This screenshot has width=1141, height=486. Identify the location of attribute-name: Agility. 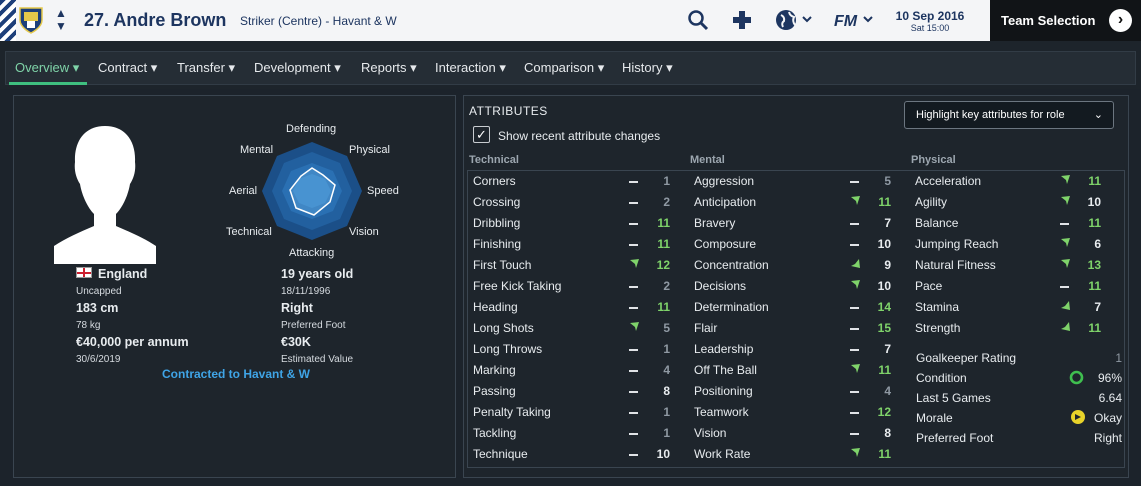
(931, 202).